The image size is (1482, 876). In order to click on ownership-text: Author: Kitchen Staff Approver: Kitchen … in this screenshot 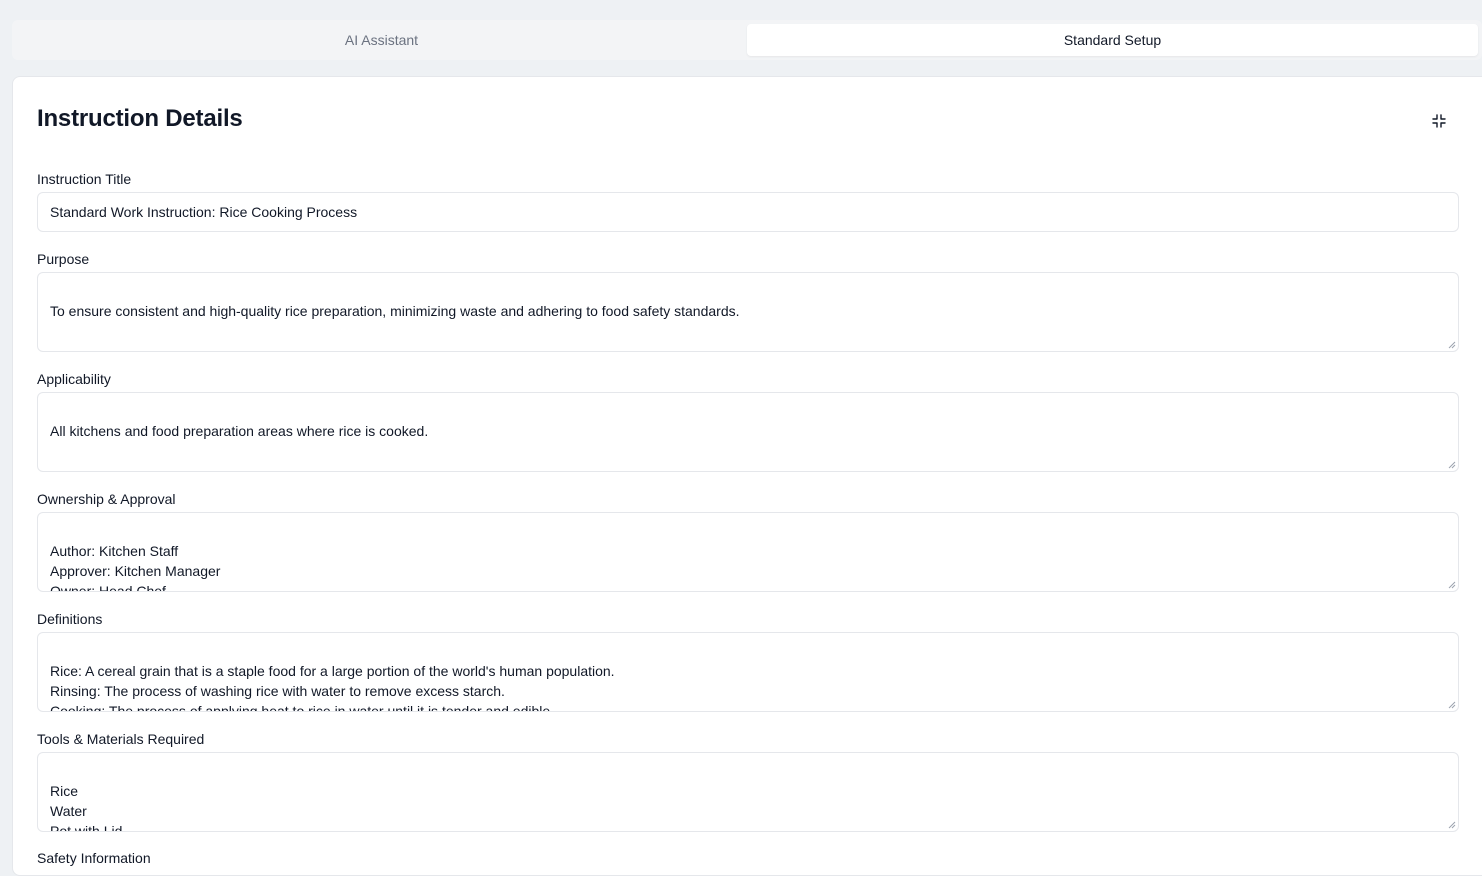, I will do `click(135, 567)`.